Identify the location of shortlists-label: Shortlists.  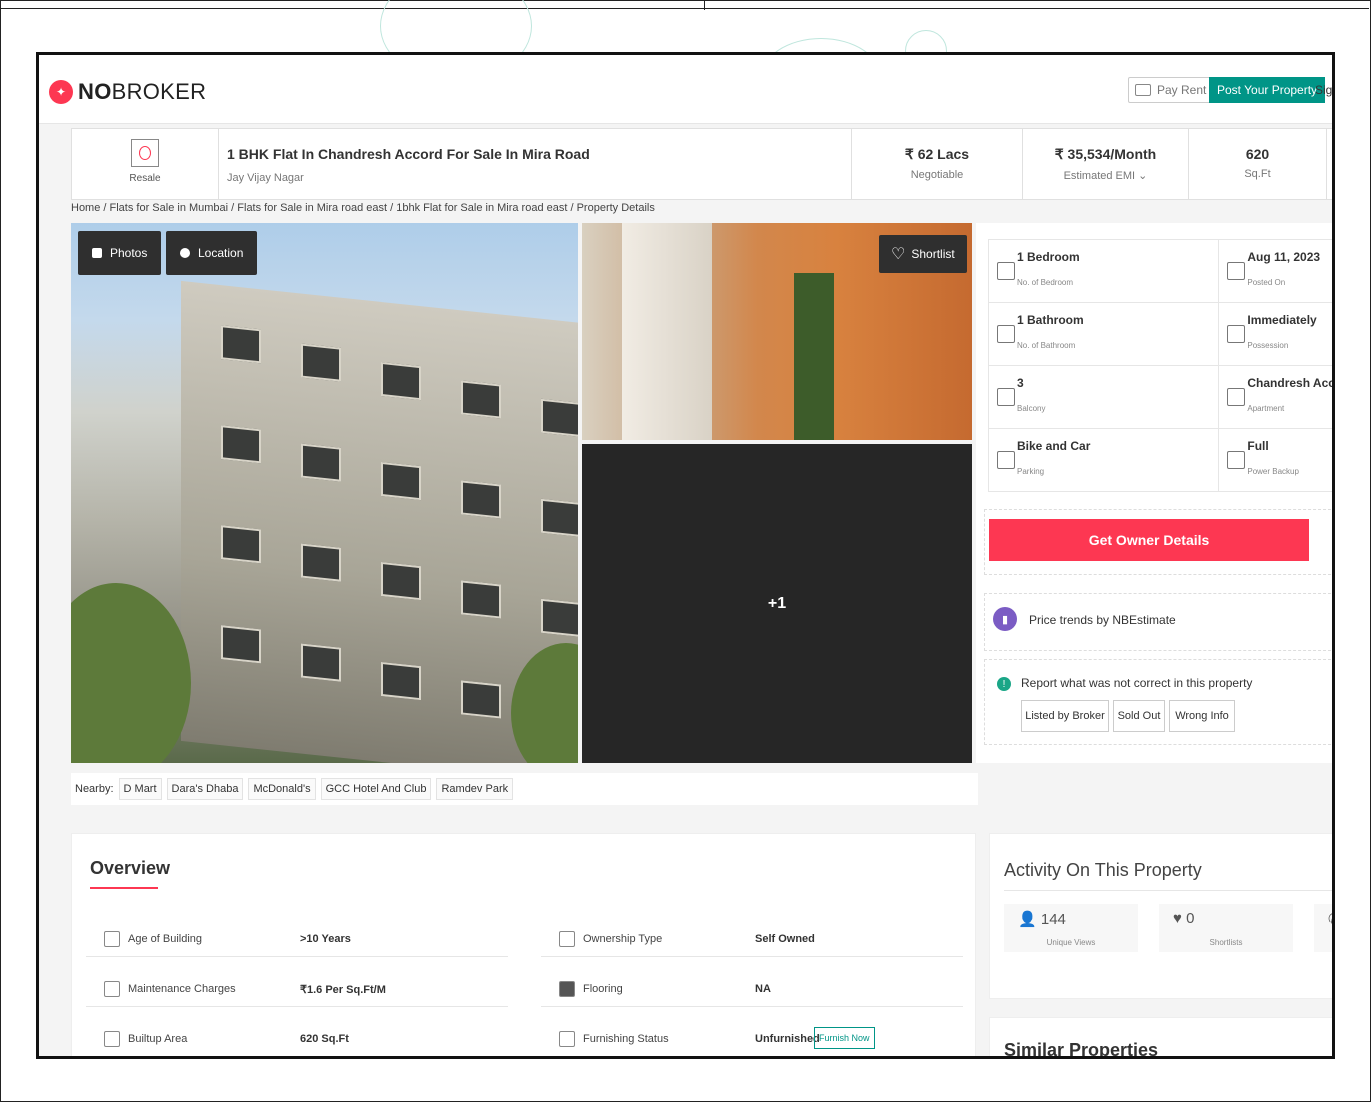
(1226, 942).